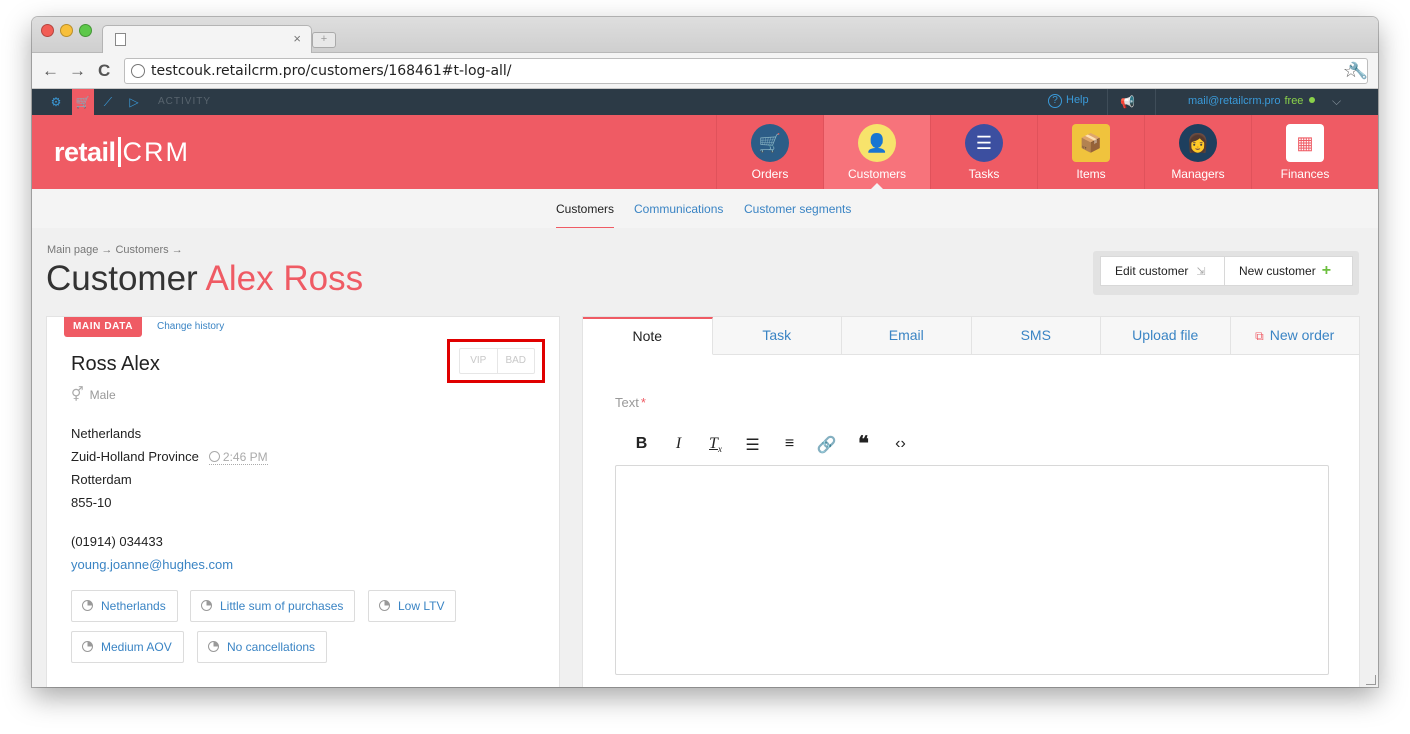 The width and height of the screenshot is (1410, 734). Describe the element at coordinates (1302, 335) in the screenshot. I see `tab-new-order-label: New order` at that location.